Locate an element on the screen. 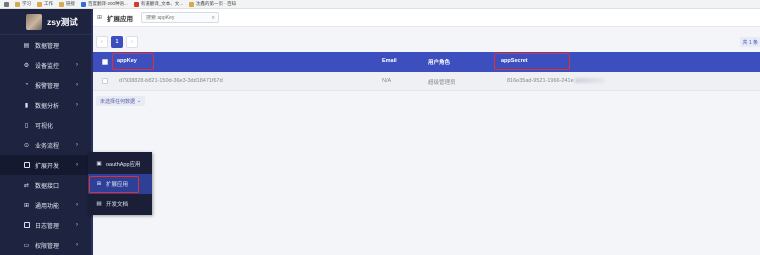 This screenshot has height=255, width=760. sidebar-item-label: 权限管理 is located at coordinates (47, 246).